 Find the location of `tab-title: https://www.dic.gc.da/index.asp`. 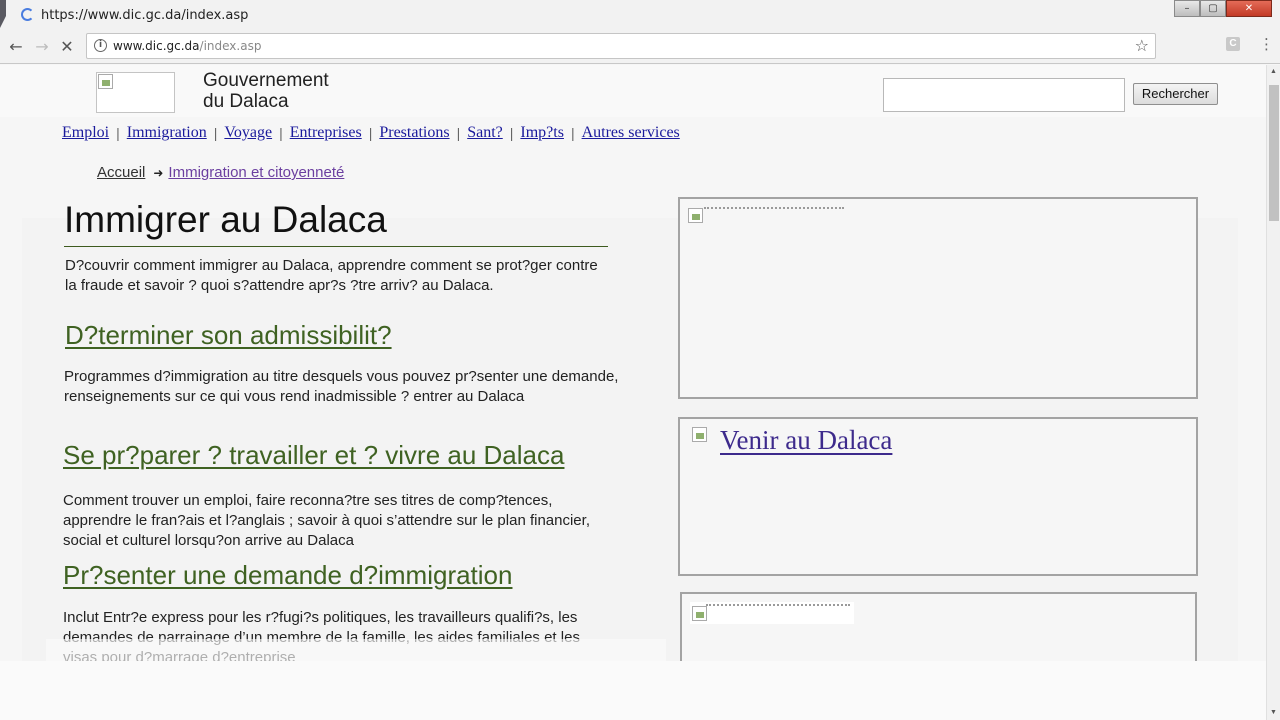

tab-title: https://www.dic.gc.da/index.asp is located at coordinates (144, 15).